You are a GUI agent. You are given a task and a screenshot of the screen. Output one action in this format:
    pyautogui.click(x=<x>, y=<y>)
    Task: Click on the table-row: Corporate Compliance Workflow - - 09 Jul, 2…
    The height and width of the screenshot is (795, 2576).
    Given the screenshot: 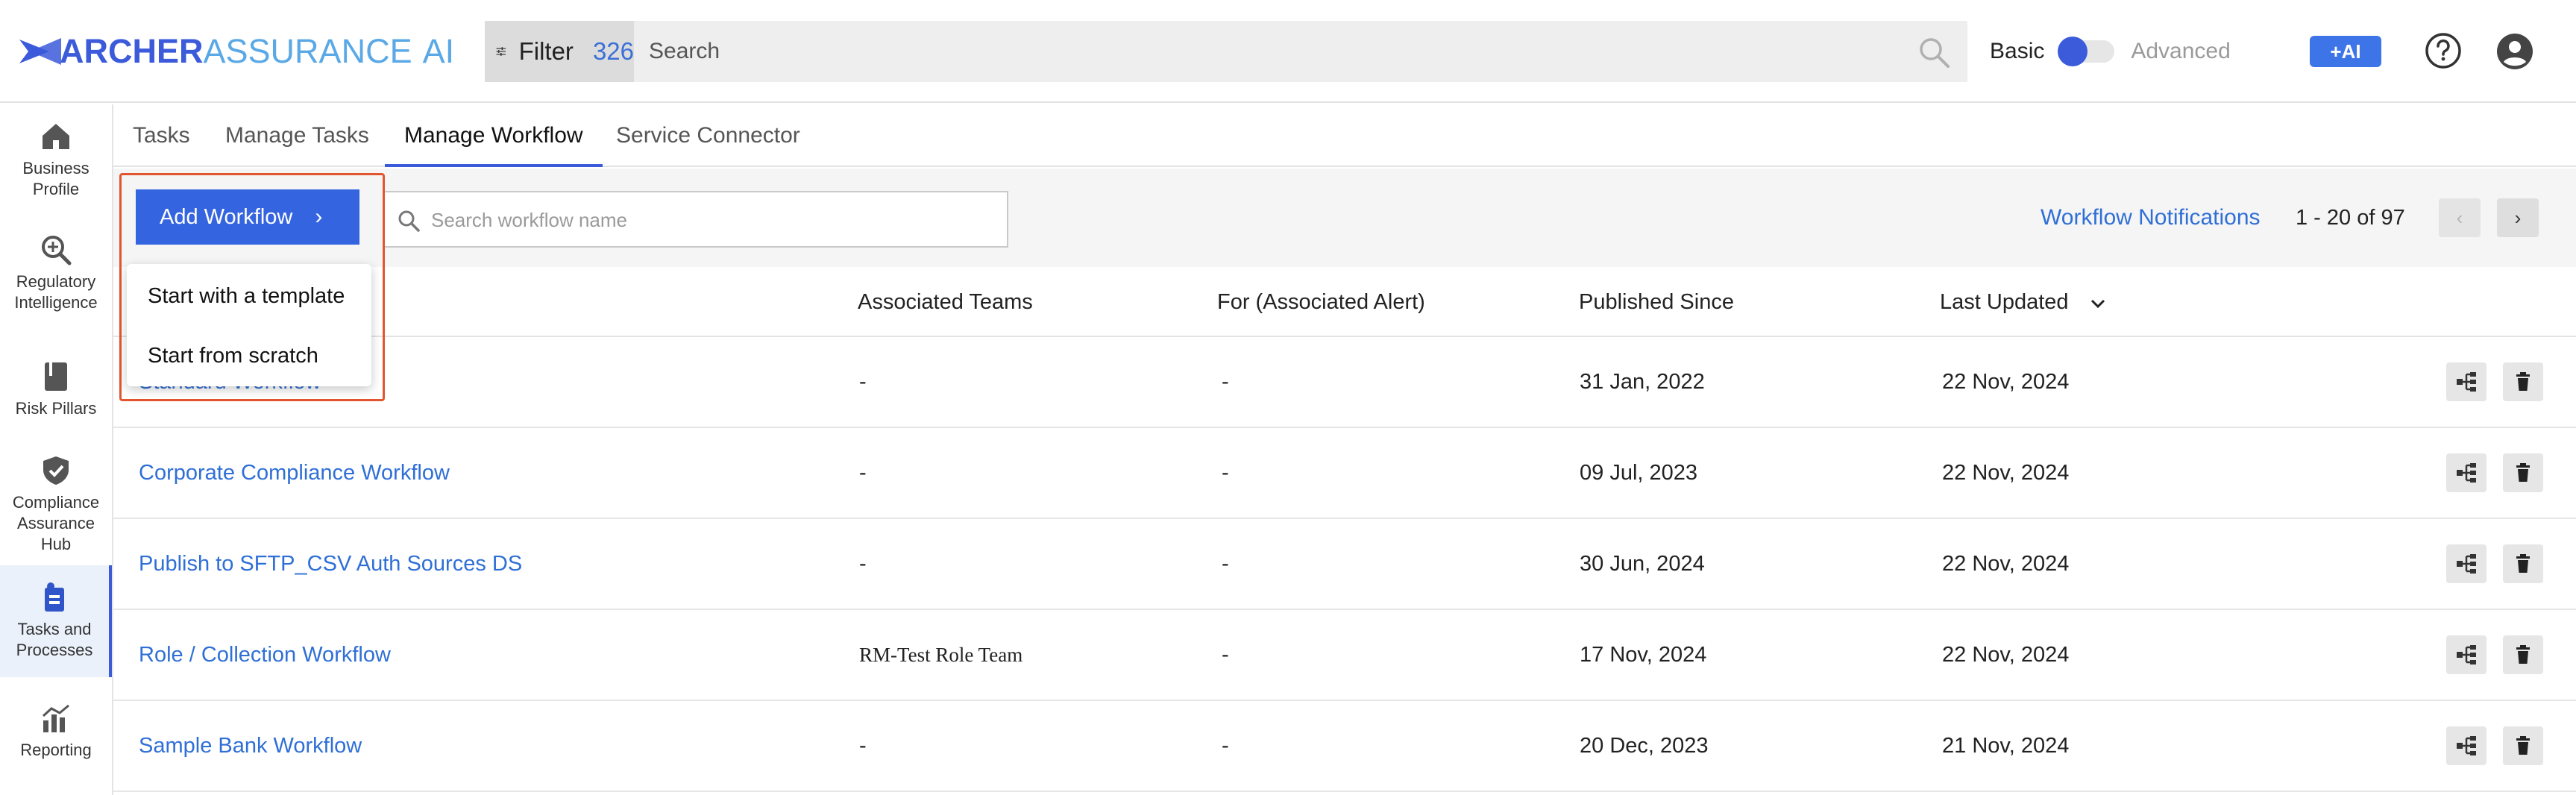 What is the action you would take?
    pyautogui.click(x=1344, y=473)
    